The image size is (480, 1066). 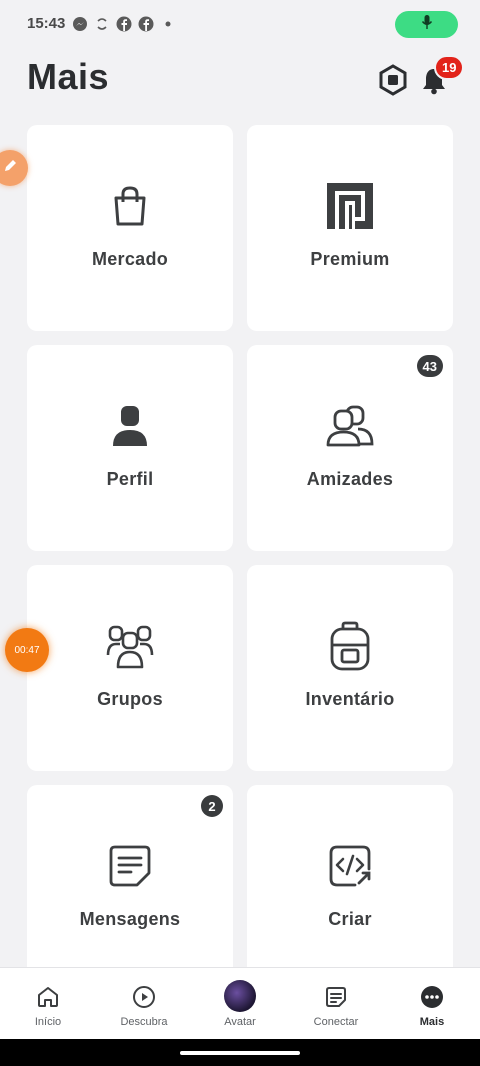 What do you see at coordinates (350, 866) in the screenshot?
I see `create-icon` at bounding box center [350, 866].